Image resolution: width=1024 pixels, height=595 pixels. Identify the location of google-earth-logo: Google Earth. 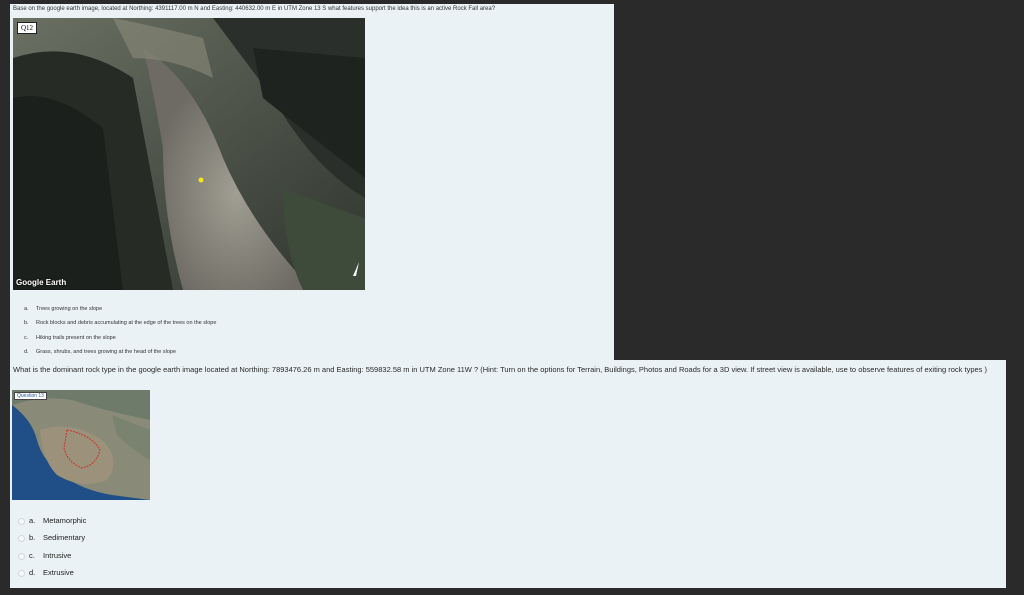
(41, 282).